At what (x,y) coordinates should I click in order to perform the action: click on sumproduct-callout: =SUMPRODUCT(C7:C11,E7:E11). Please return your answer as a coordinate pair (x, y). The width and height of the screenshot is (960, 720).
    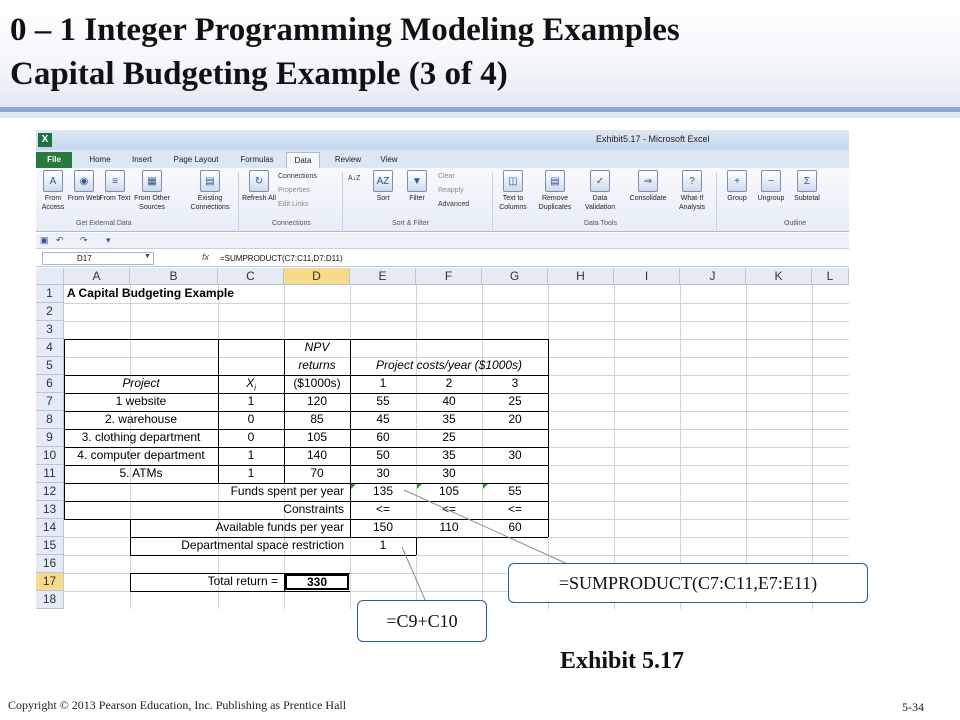
    Looking at the image, I should click on (688, 583).